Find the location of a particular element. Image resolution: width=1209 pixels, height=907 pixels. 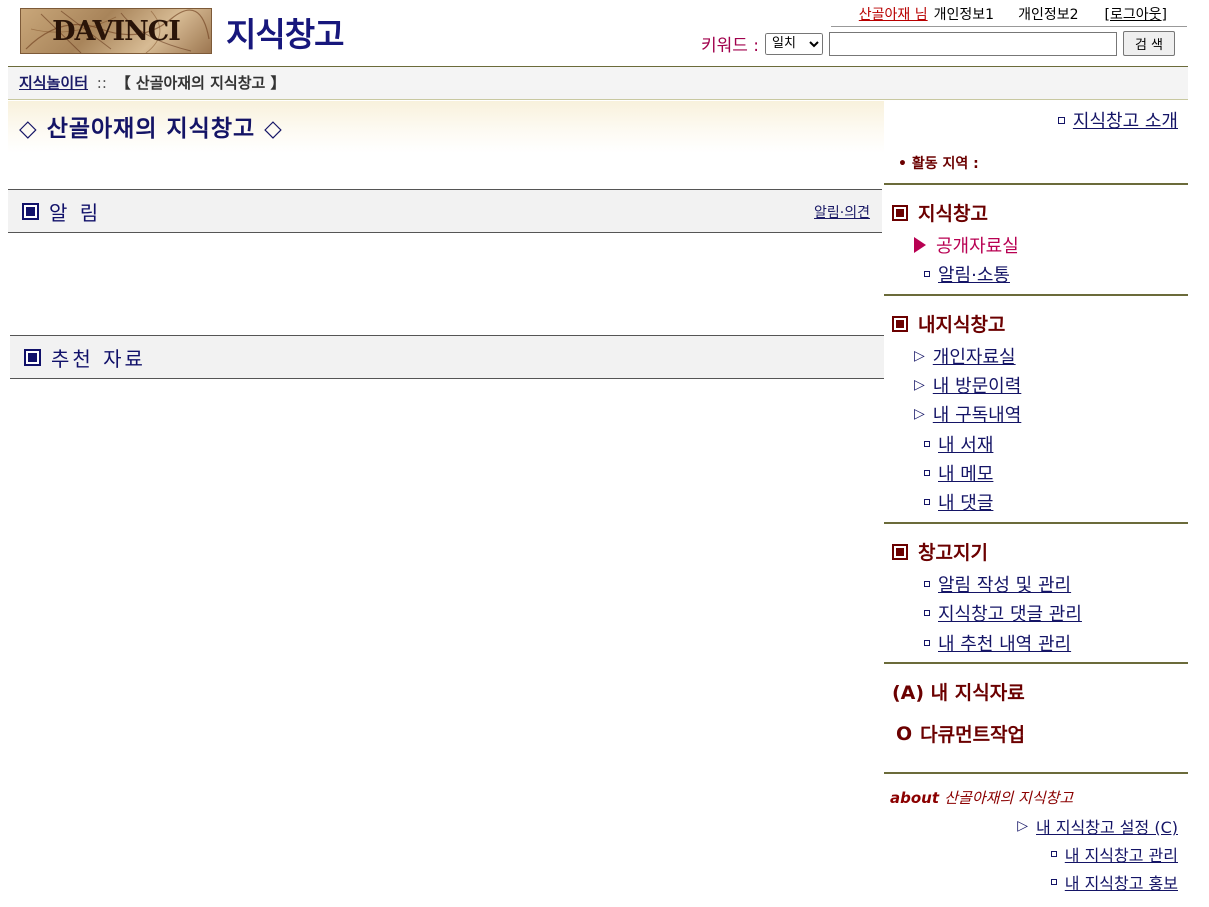

user-links: 산골아재 님 개인정보1 개인정보2 [로그아웃] is located at coordinates (1013, 14).